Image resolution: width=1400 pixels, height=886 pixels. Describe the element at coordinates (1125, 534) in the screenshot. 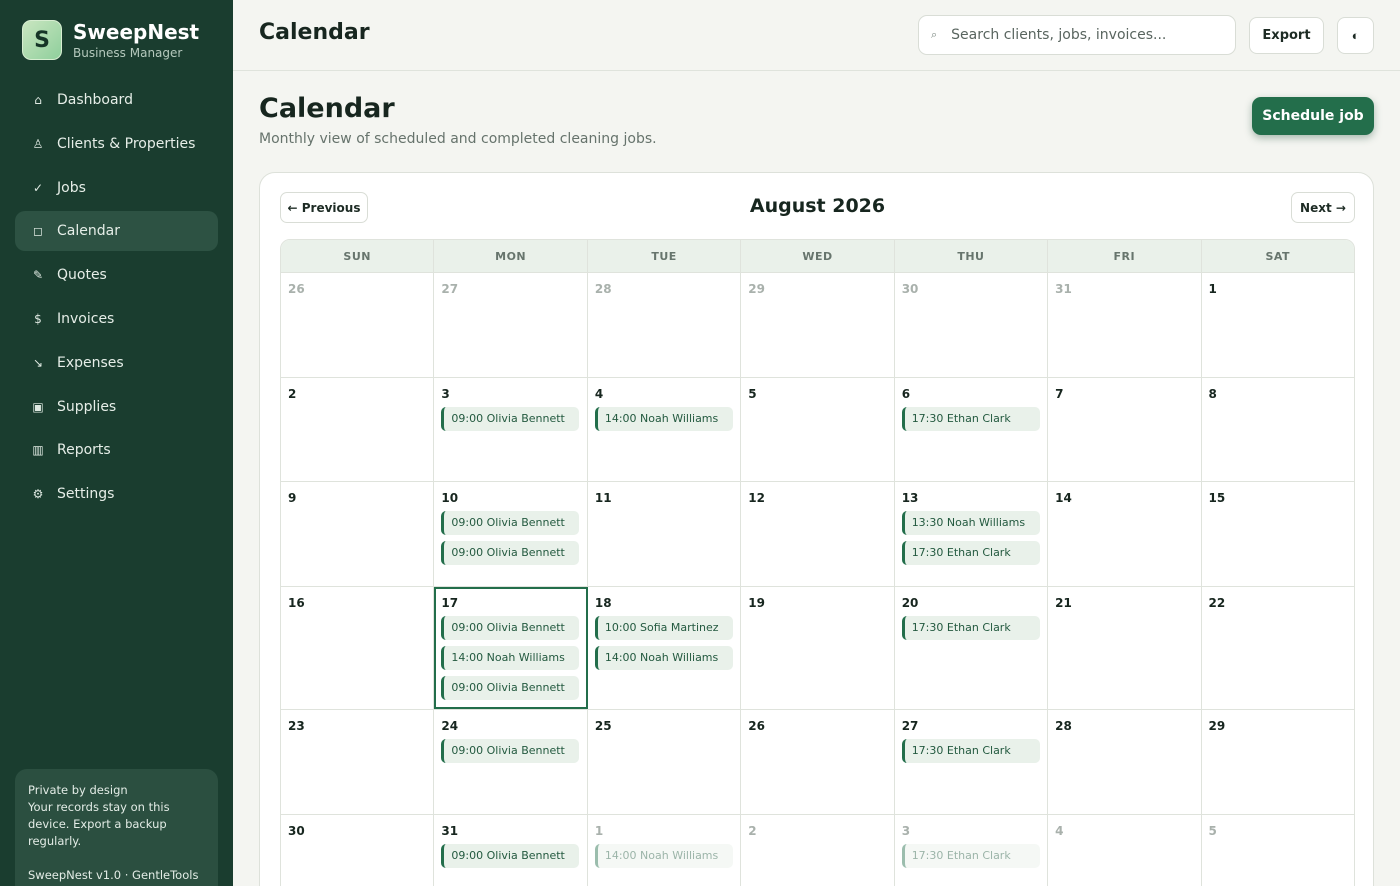

I see `calendar-day-cell: 14` at that location.